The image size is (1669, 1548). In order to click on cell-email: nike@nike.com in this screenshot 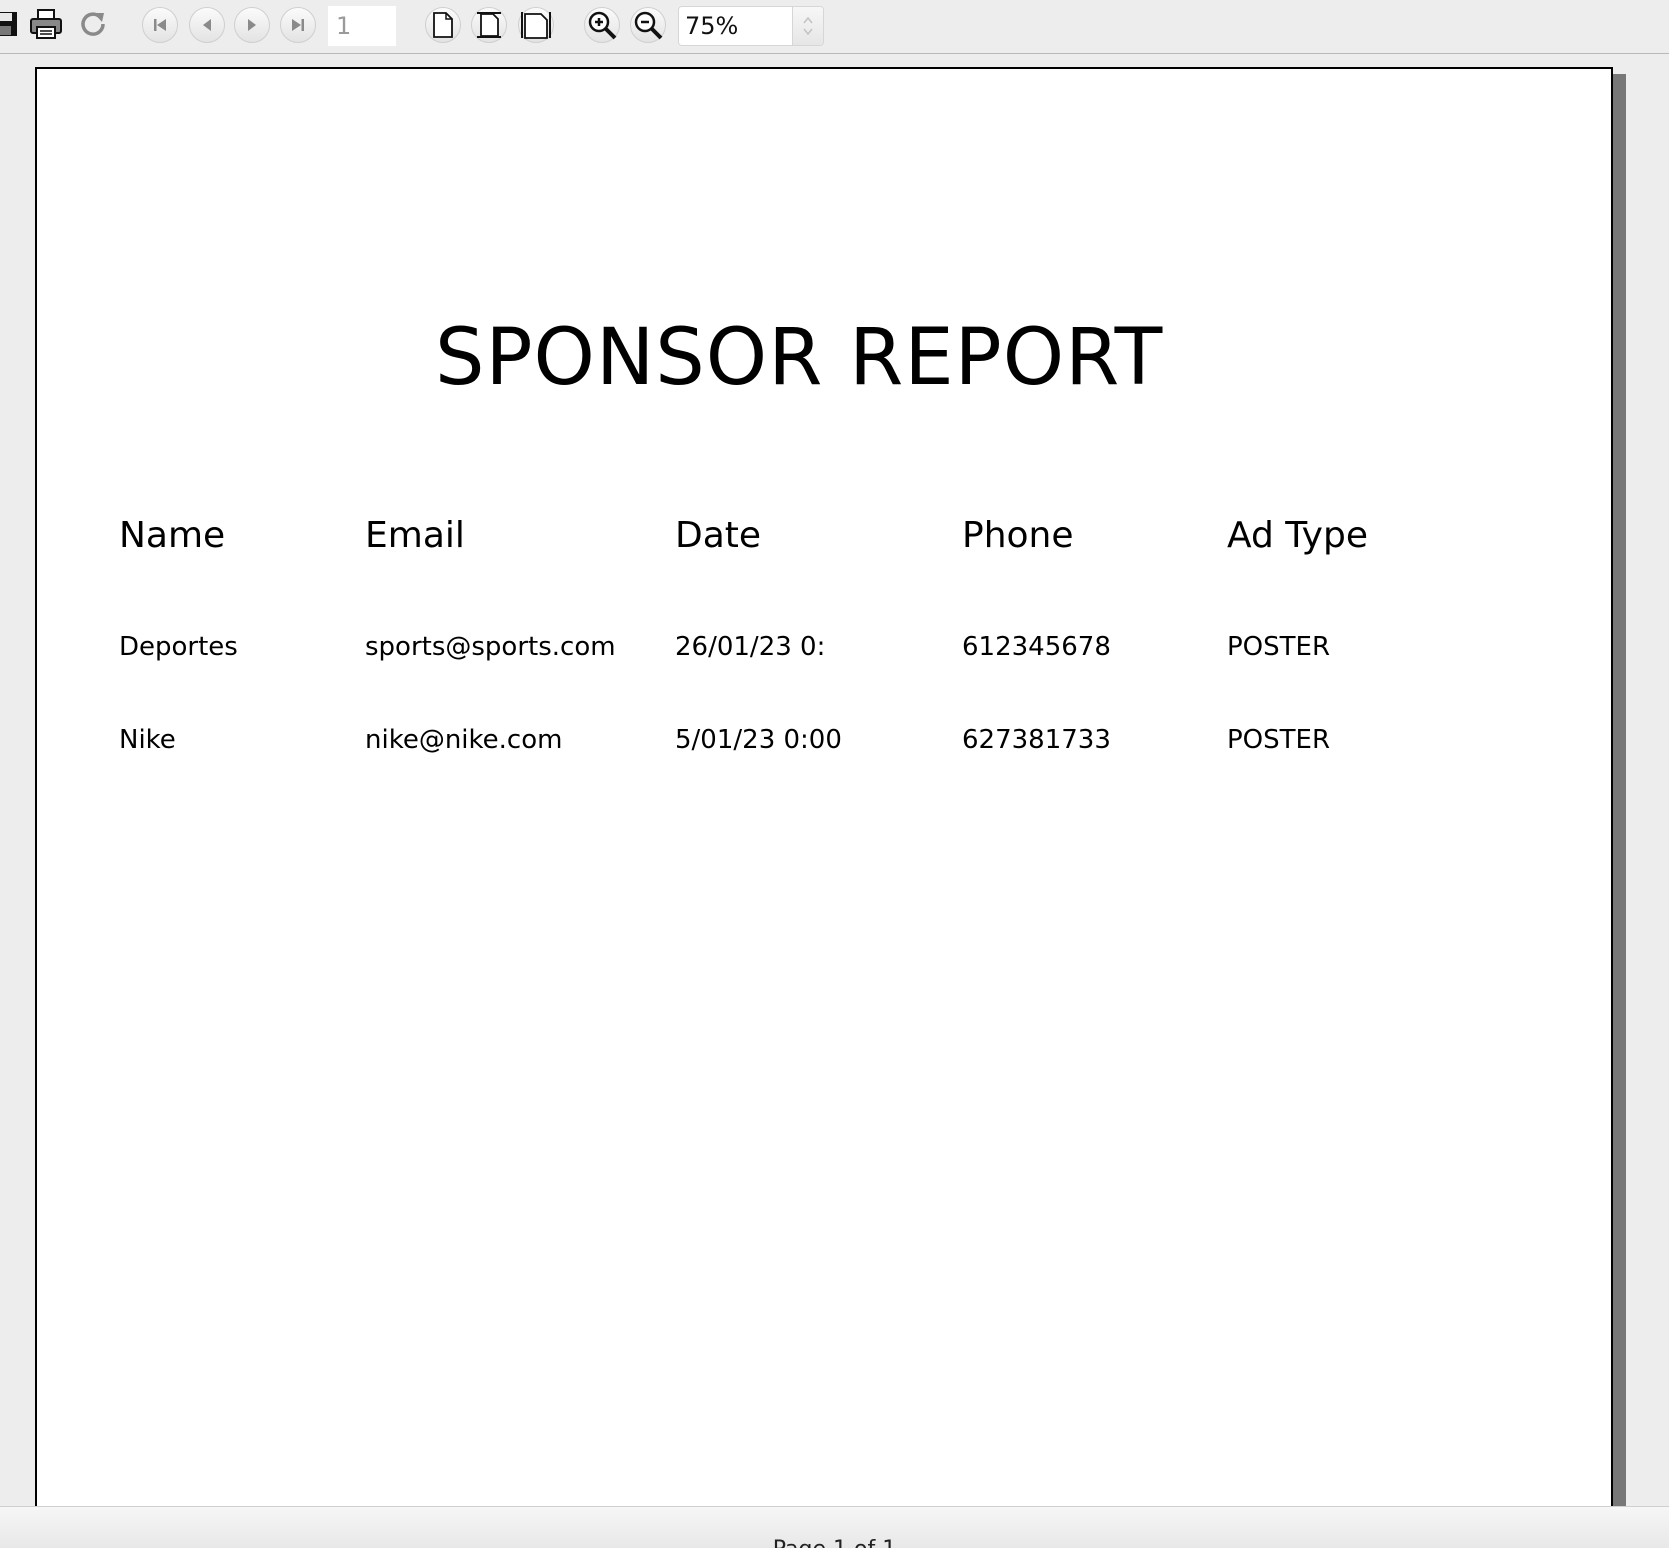, I will do `click(464, 740)`.